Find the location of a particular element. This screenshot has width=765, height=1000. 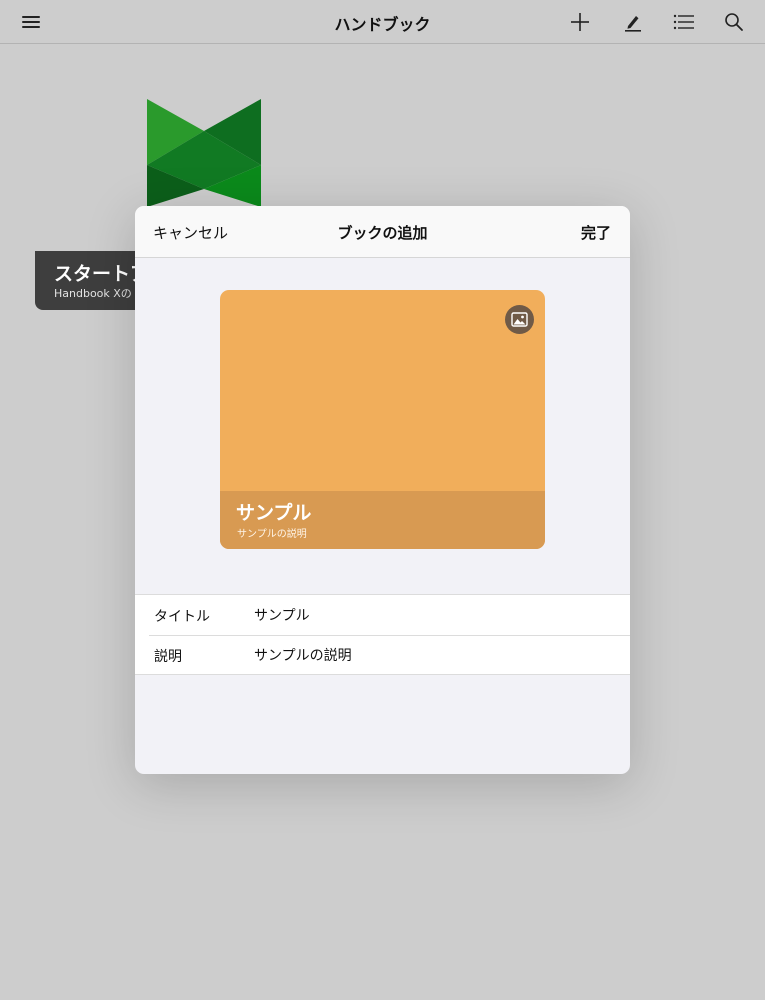

plus-icon is located at coordinates (580, 22).